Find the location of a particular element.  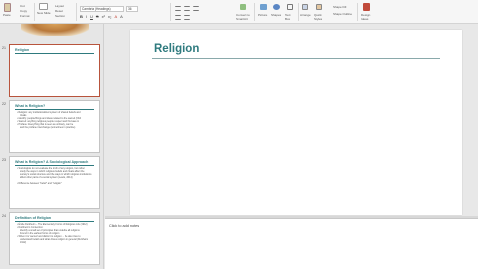

picture-icon is located at coordinates (263, 7).